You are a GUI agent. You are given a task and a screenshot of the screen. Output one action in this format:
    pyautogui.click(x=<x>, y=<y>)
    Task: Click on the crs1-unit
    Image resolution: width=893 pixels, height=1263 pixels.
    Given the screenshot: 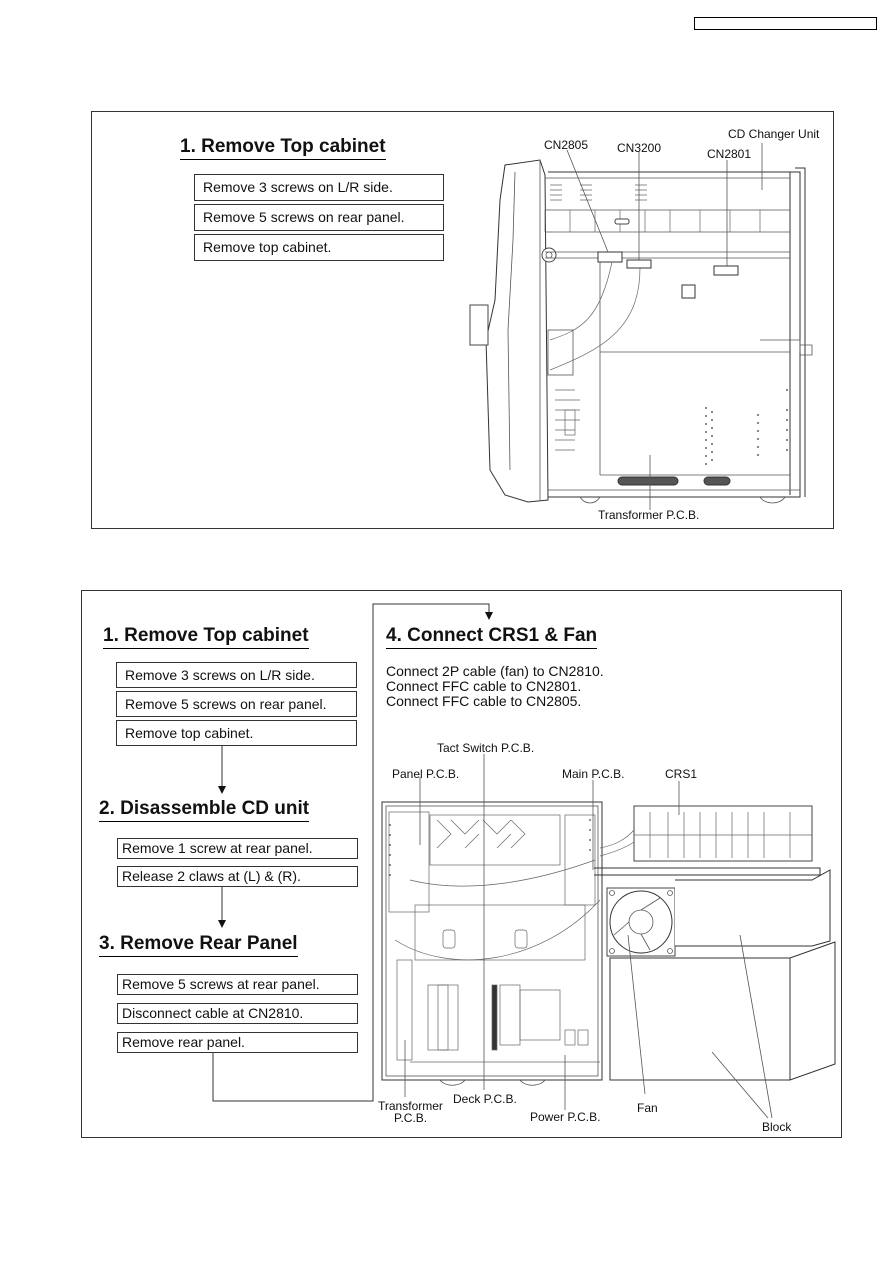 What is the action you would take?
    pyautogui.click(x=707, y=840)
    